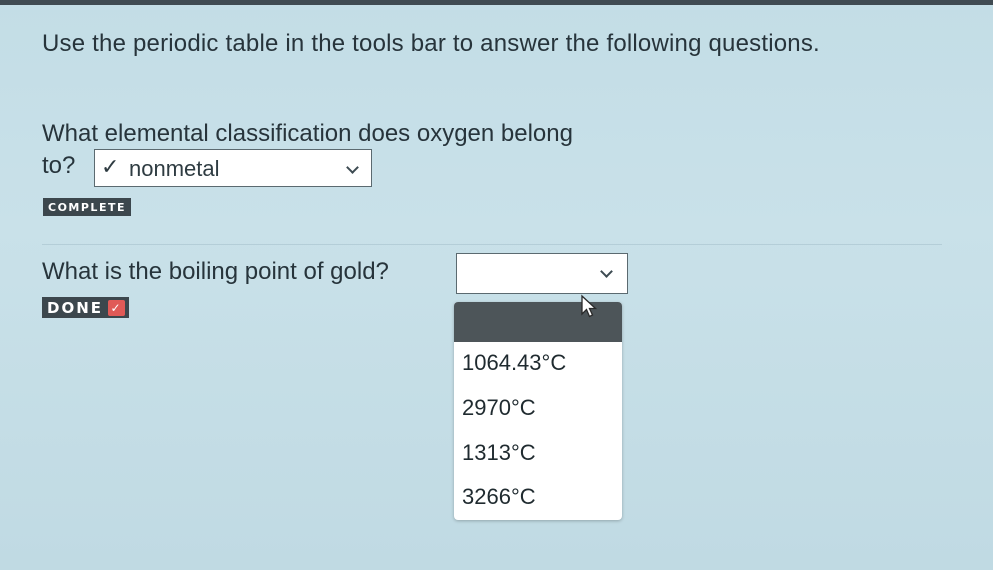 The width and height of the screenshot is (993, 570). What do you see at coordinates (538, 411) in the screenshot?
I see `dropdown-menu: 1064.43°C 2970°C 1313°C 3266°C` at bounding box center [538, 411].